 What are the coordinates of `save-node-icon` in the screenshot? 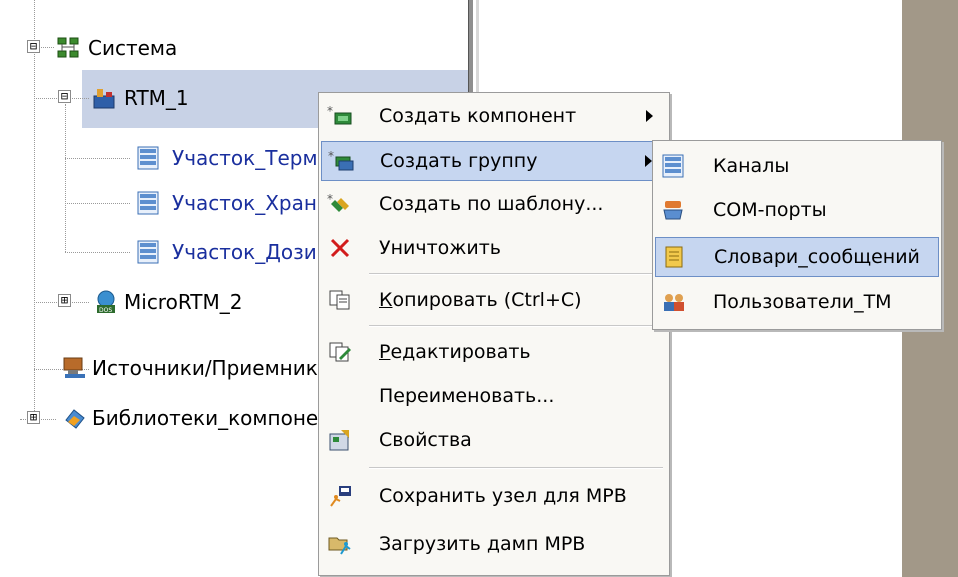 It's located at (340, 496).